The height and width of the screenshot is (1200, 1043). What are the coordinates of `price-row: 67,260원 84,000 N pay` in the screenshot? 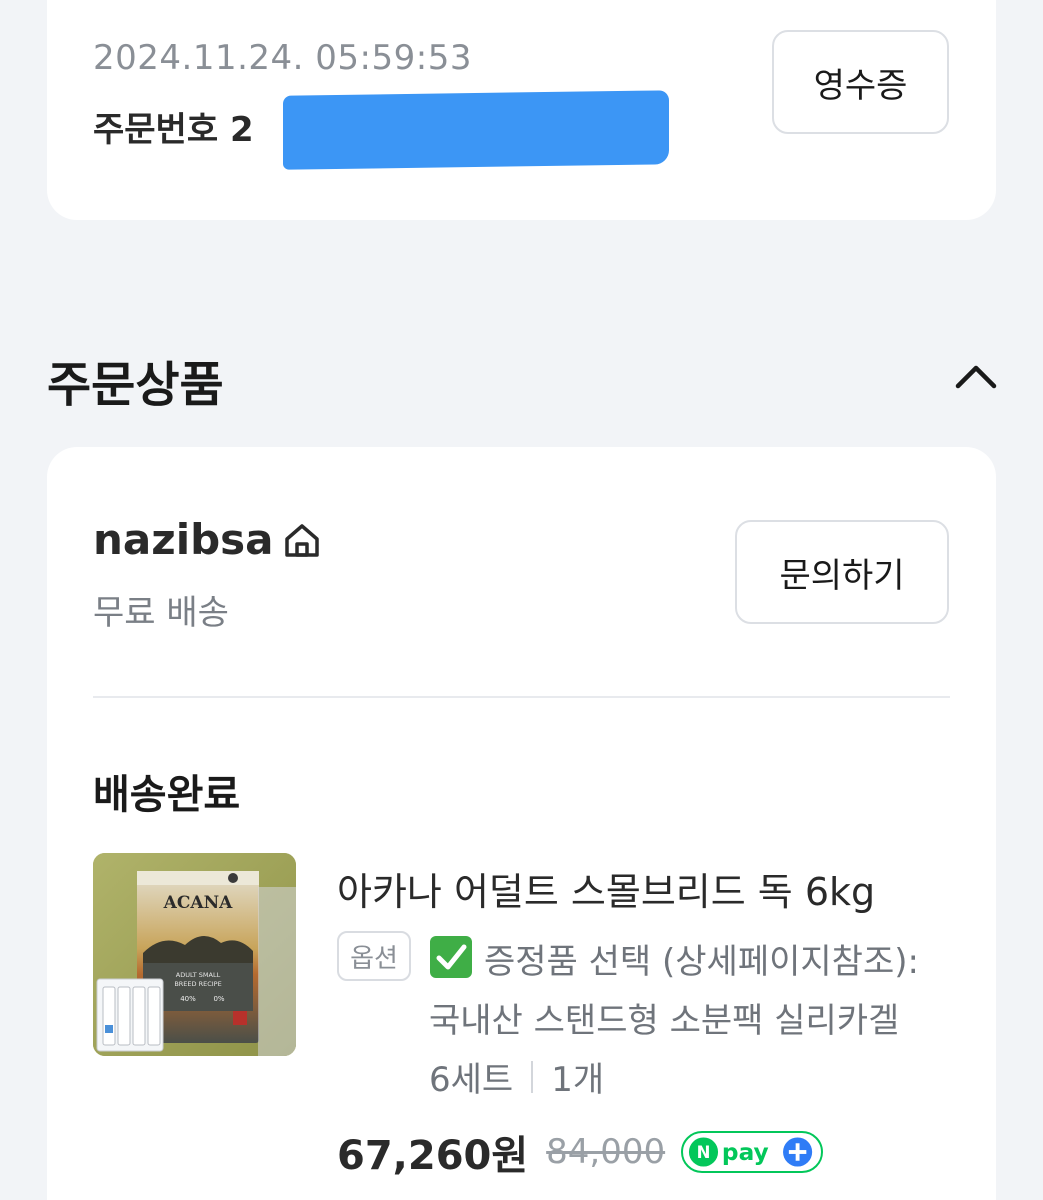 It's located at (580, 1152).